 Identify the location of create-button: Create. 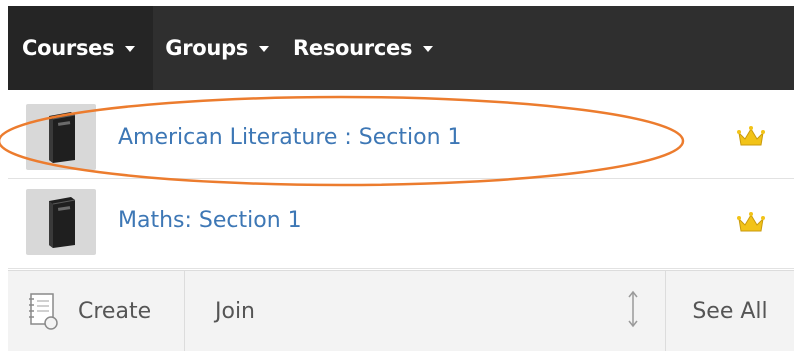
(96, 311).